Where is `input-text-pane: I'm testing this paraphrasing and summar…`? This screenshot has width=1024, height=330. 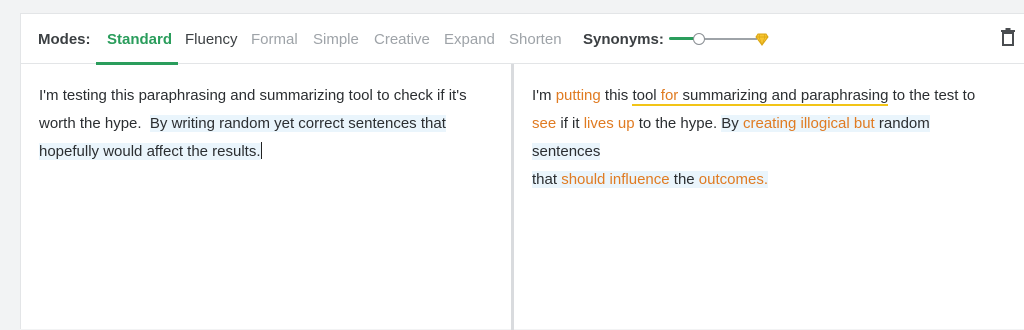
input-text-pane: I'm testing this paraphrasing and summar… is located at coordinates (259, 124).